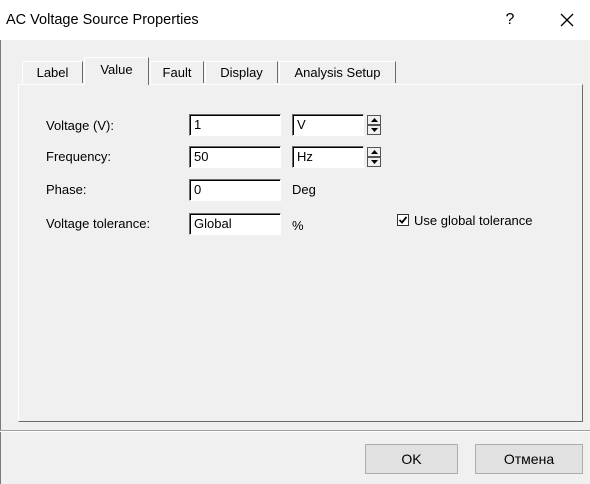  What do you see at coordinates (295, 20) in the screenshot?
I see `title-bar: AC Voltage Source Properties ?` at bounding box center [295, 20].